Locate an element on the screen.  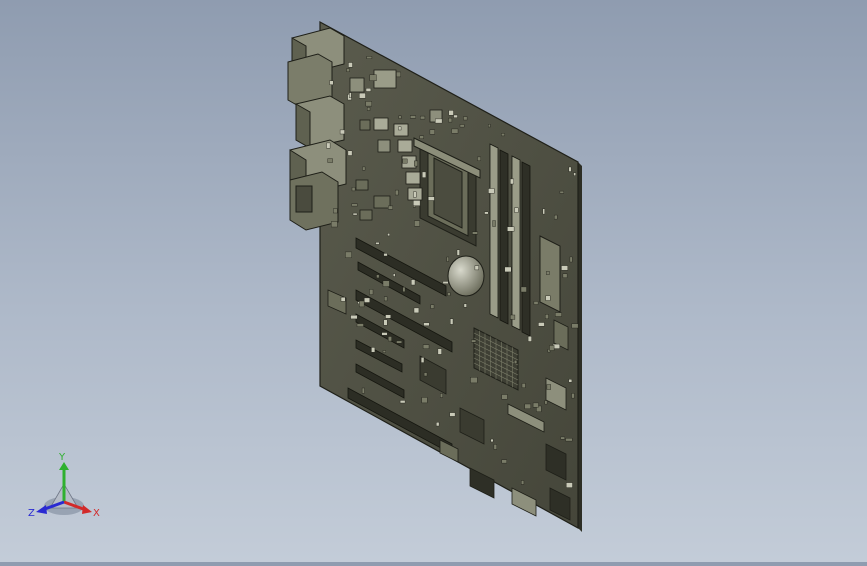
x-axis-arrow is located at coordinates (87, 509).